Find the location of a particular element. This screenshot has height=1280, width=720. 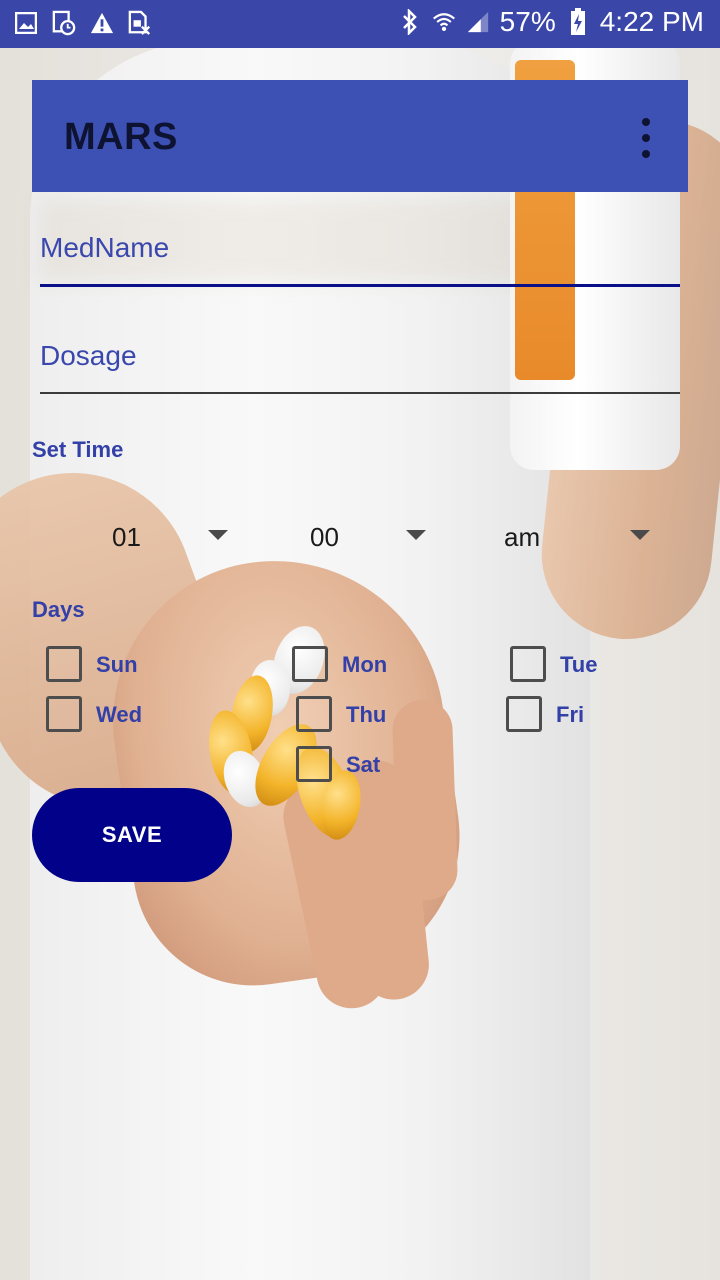

ampm-value: am is located at coordinates (522, 537).